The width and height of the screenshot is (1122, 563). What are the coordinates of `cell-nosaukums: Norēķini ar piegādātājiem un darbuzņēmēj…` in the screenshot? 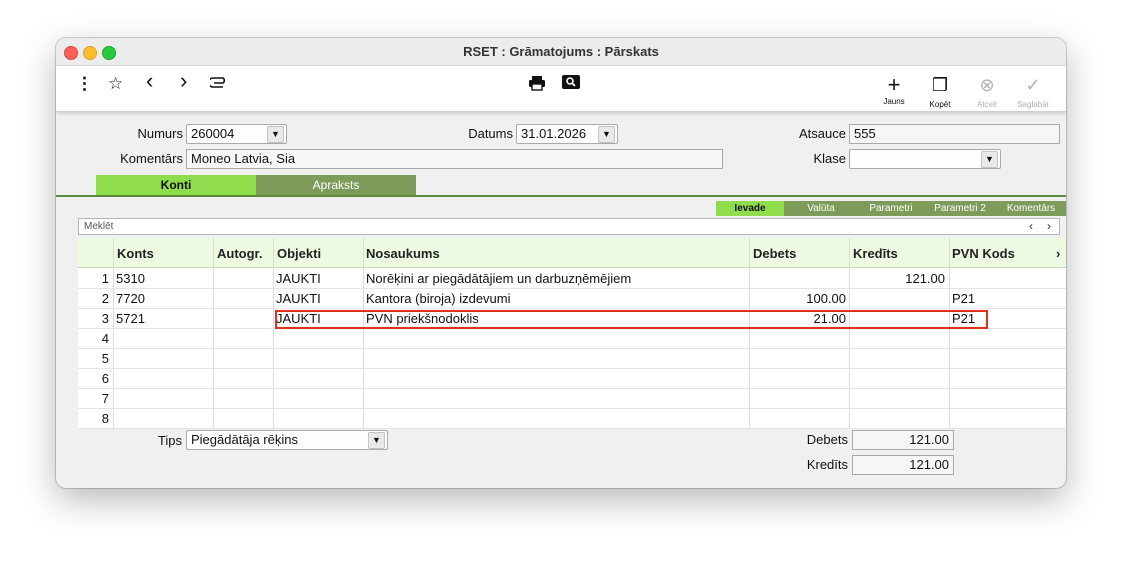 It's located at (498, 278).